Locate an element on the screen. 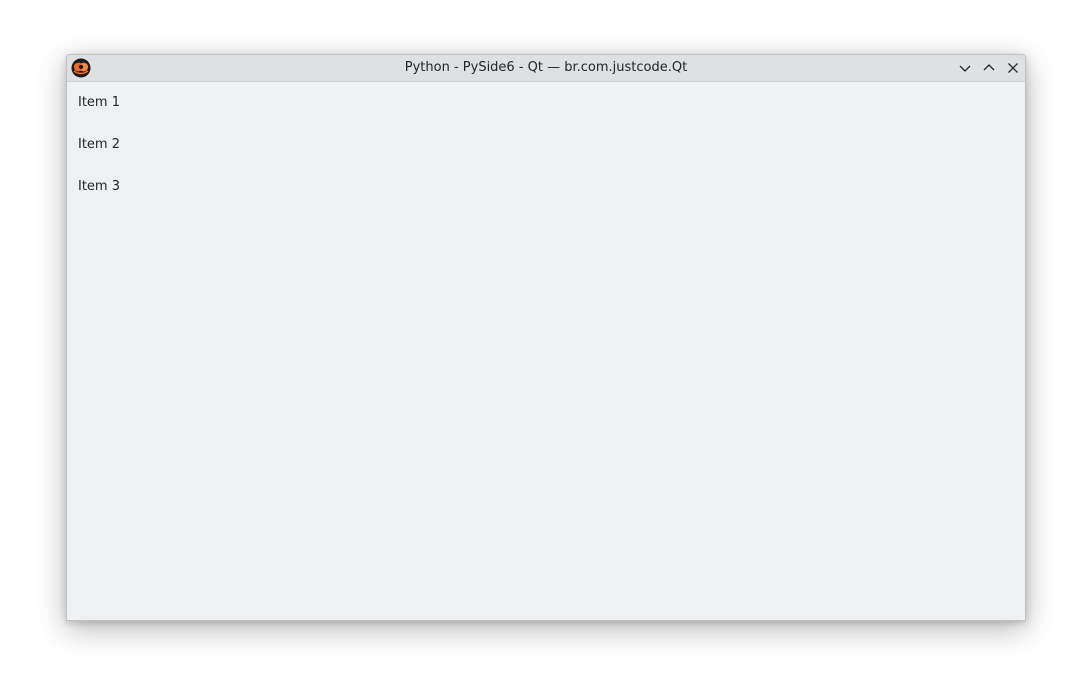  list-item: Item 1 is located at coordinates (99, 102).